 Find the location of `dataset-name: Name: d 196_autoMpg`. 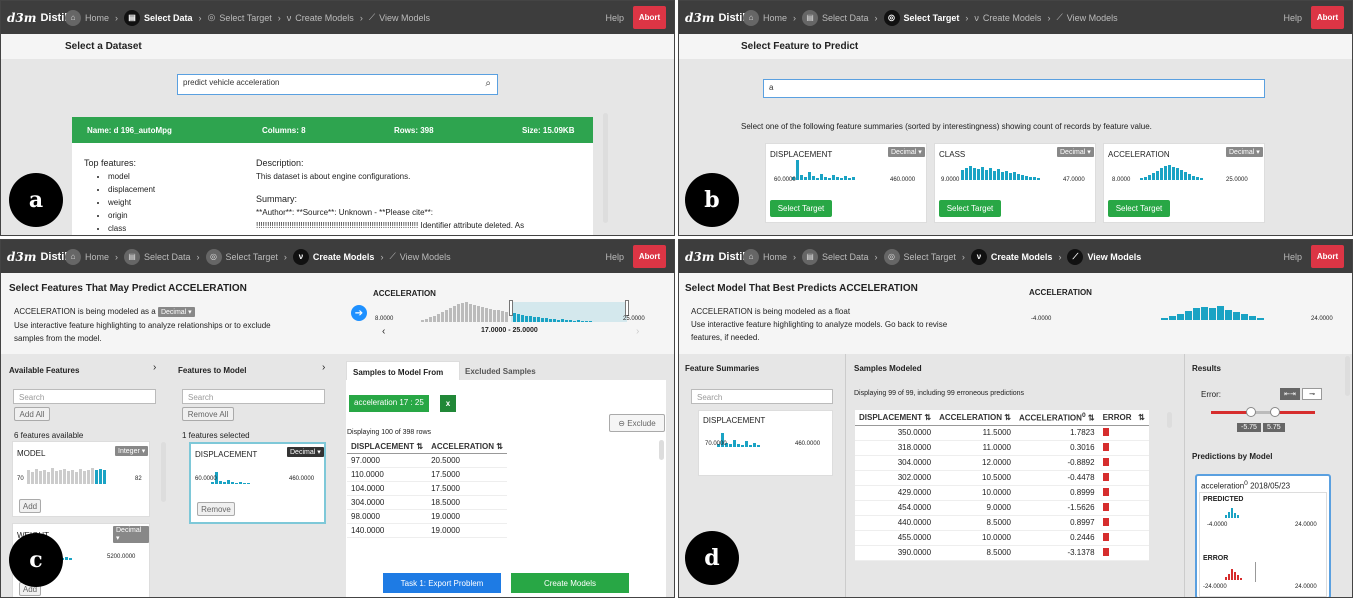

dataset-name: Name: d 196_autoMpg is located at coordinates (129, 130).